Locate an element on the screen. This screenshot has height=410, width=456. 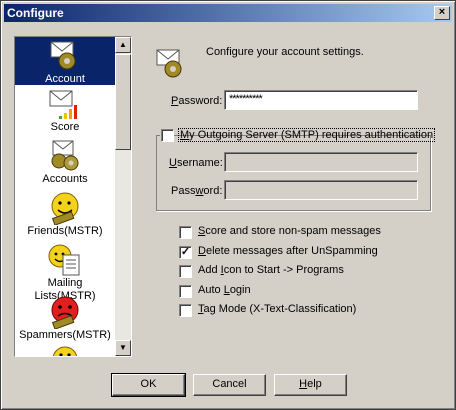
score-non-spam-label: Score and store non-spam messages is located at coordinates (289, 231).